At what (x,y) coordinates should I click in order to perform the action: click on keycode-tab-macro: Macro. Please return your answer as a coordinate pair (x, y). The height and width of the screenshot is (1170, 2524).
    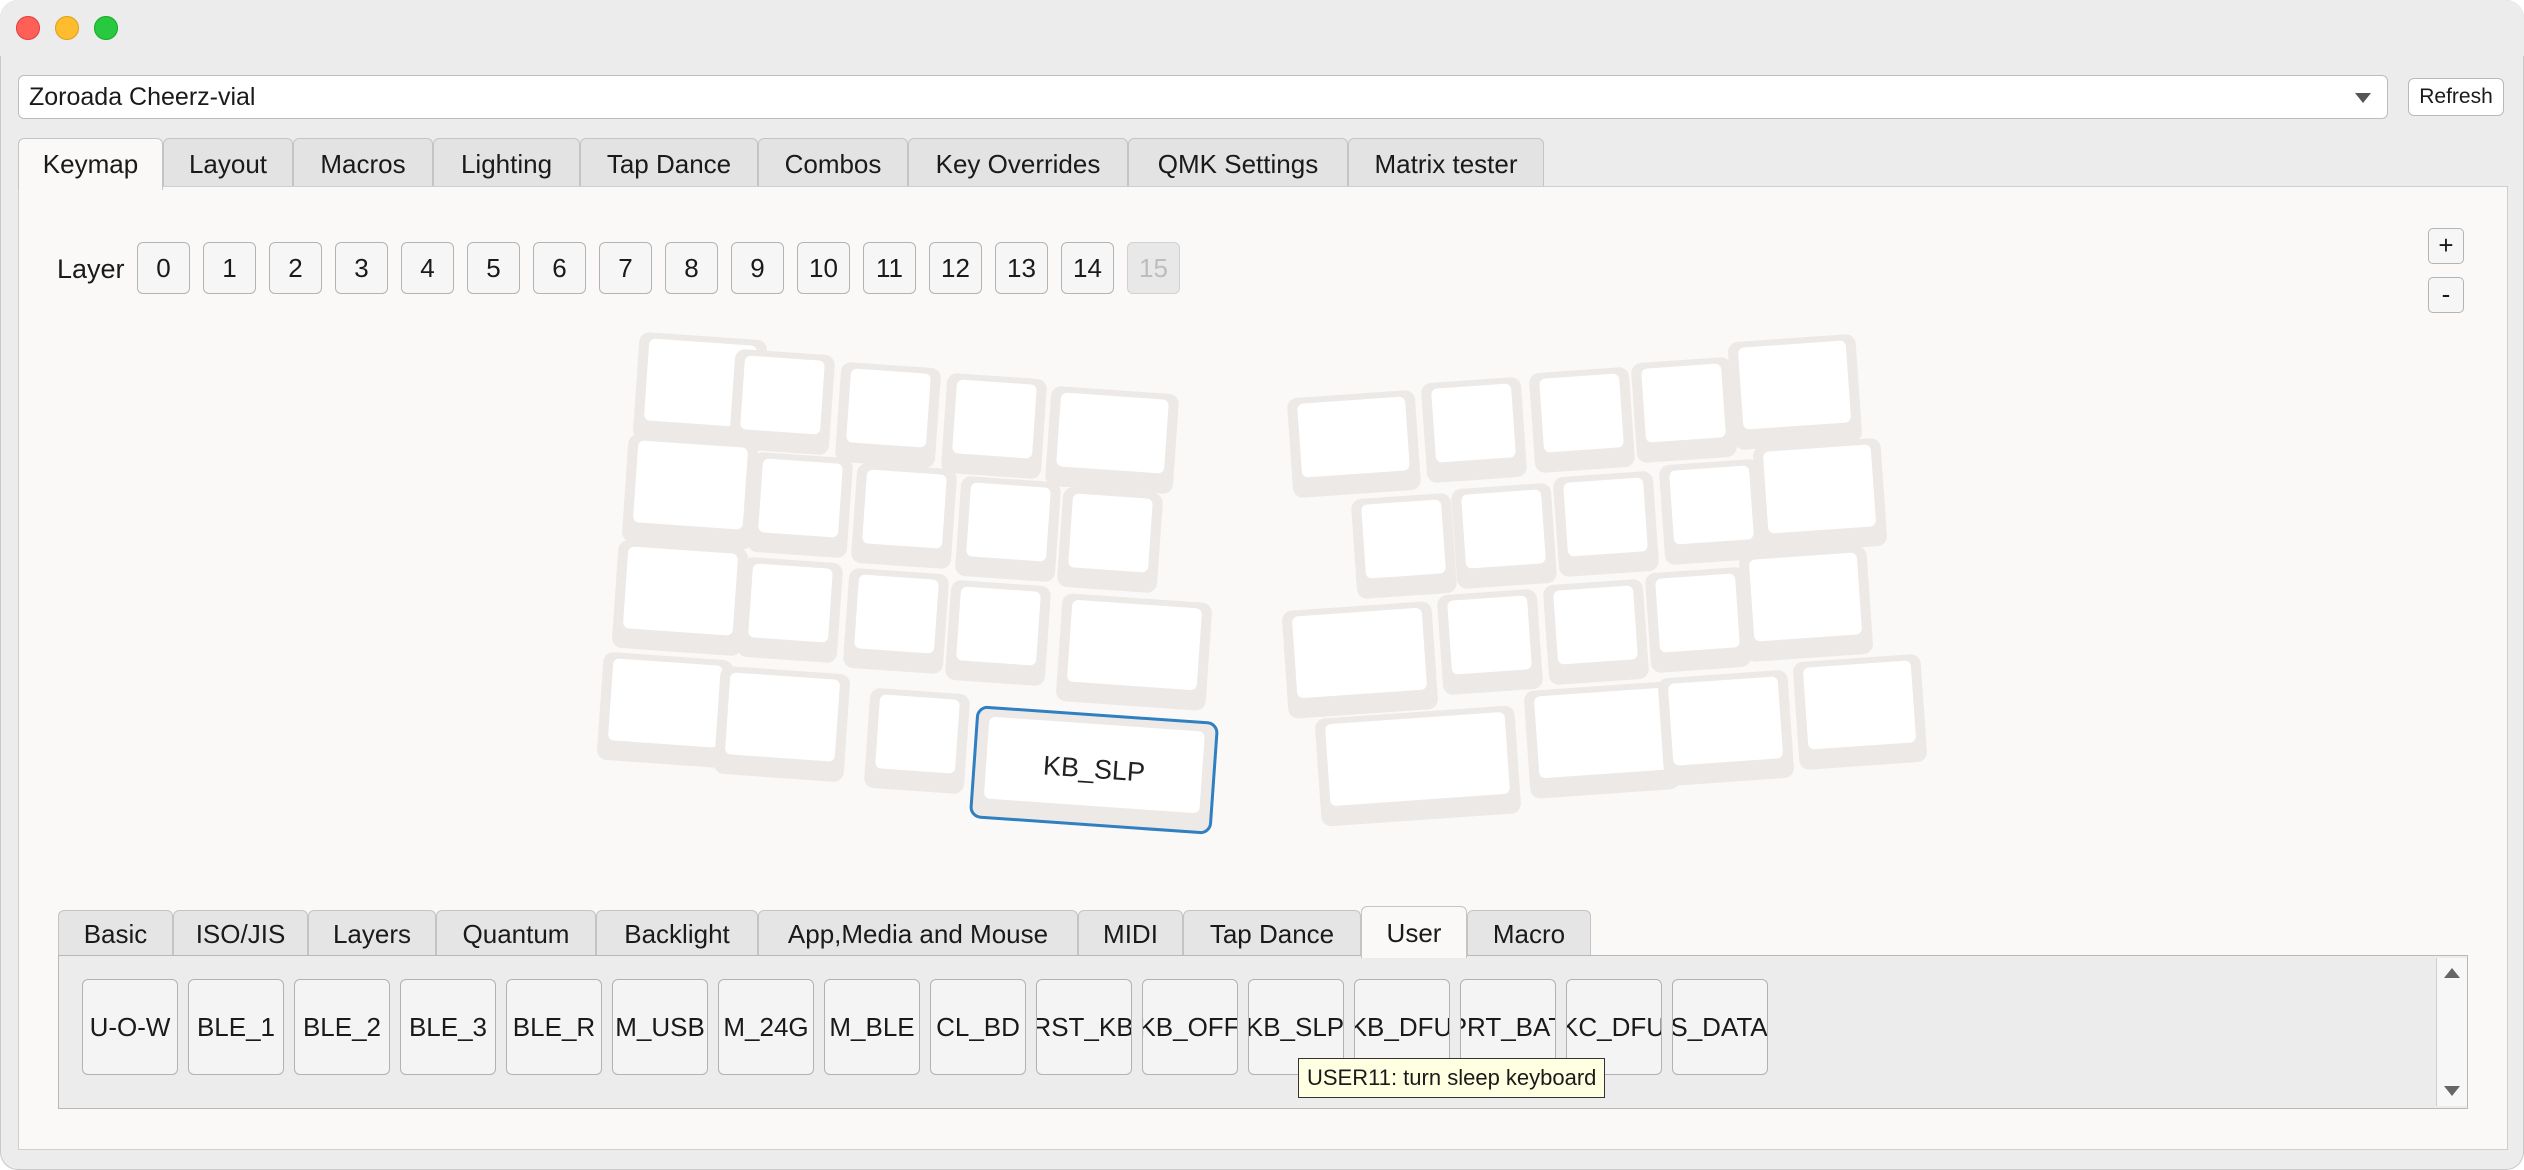
    Looking at the image, I should click on (1529, 933).